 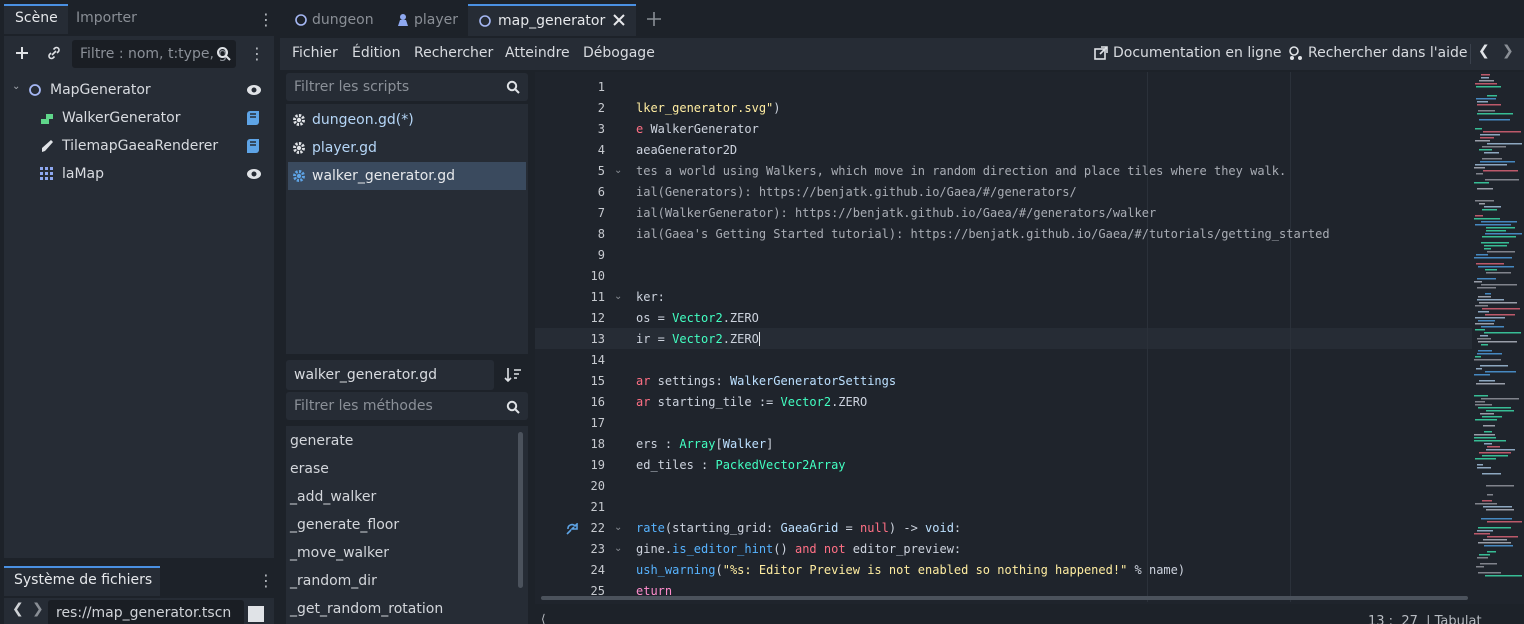 What do you see at coordinates (407, 87) in the screenshot?
I see `scripts-filter-input: Filtrer les scripts` at bounding box center [407, 87].